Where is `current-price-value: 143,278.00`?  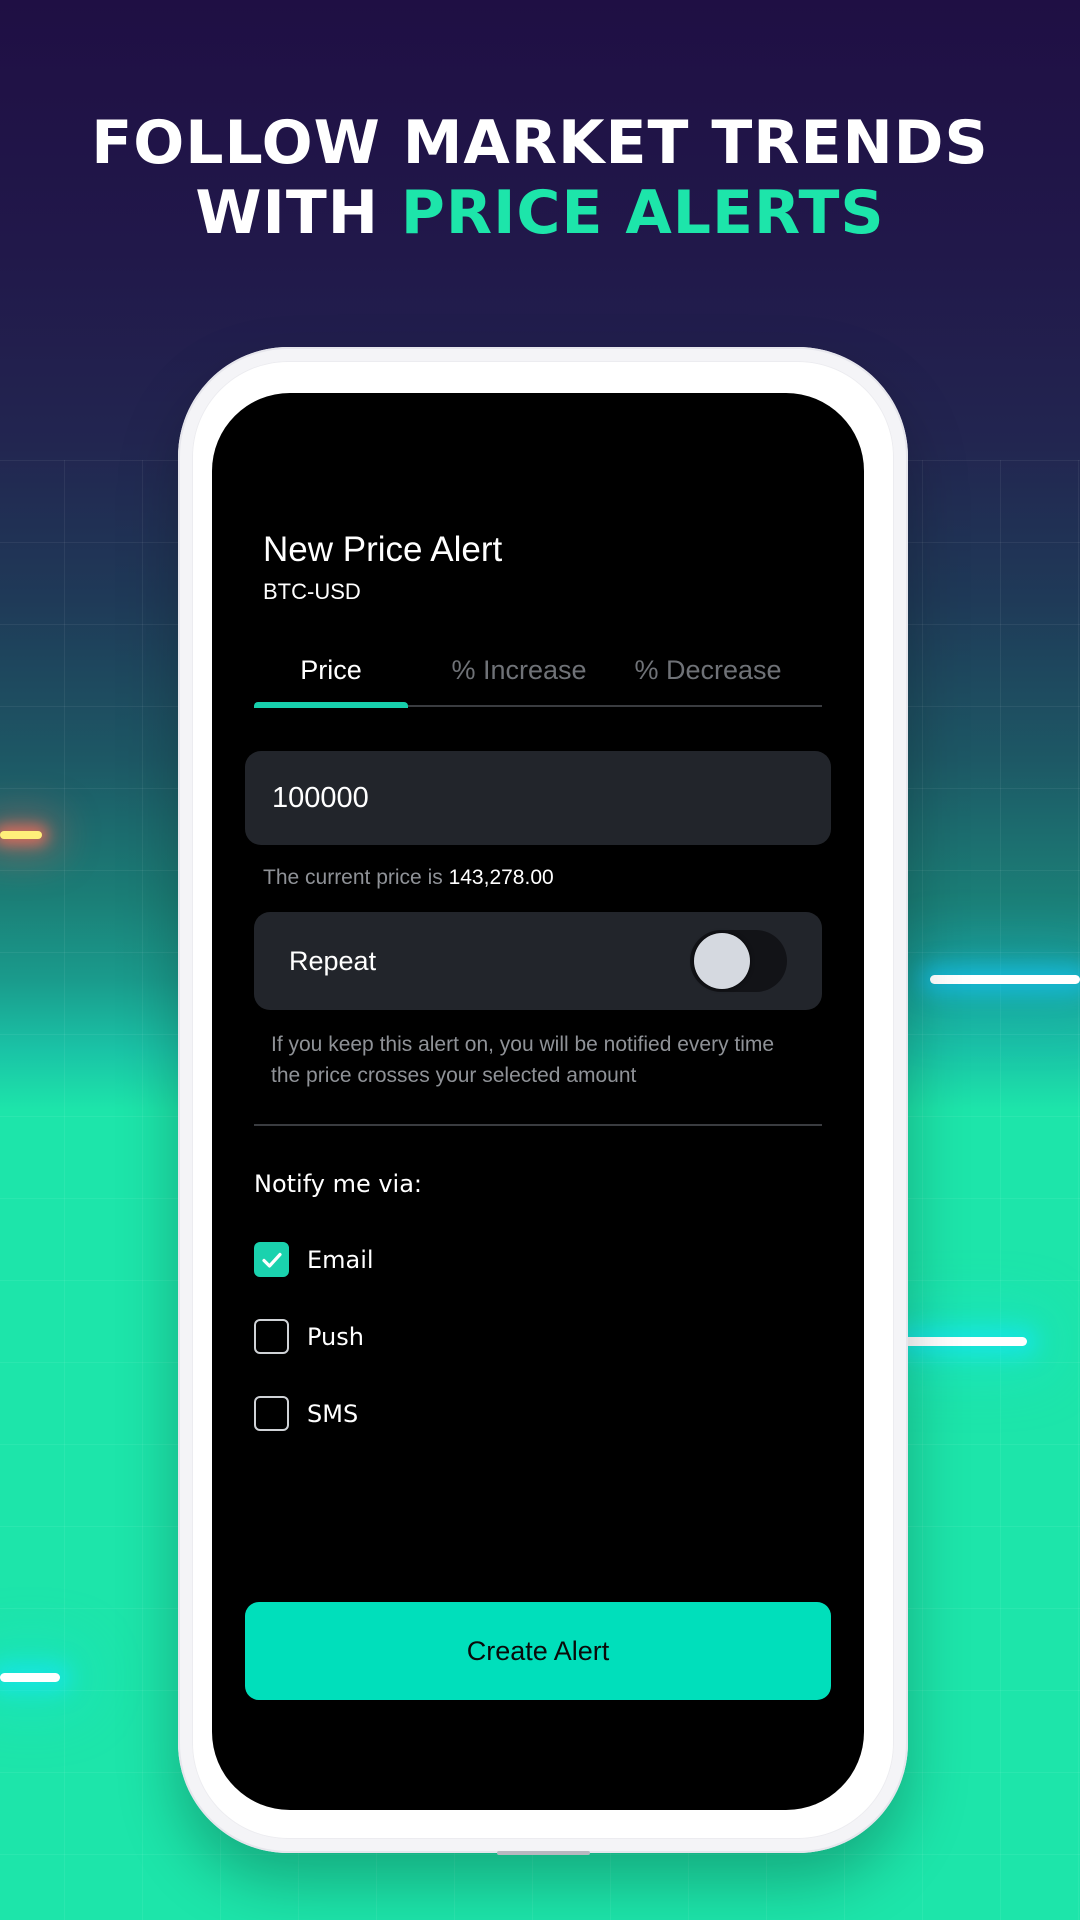
current-price-value: 143,278.00 is located at coordinates (501, 877).